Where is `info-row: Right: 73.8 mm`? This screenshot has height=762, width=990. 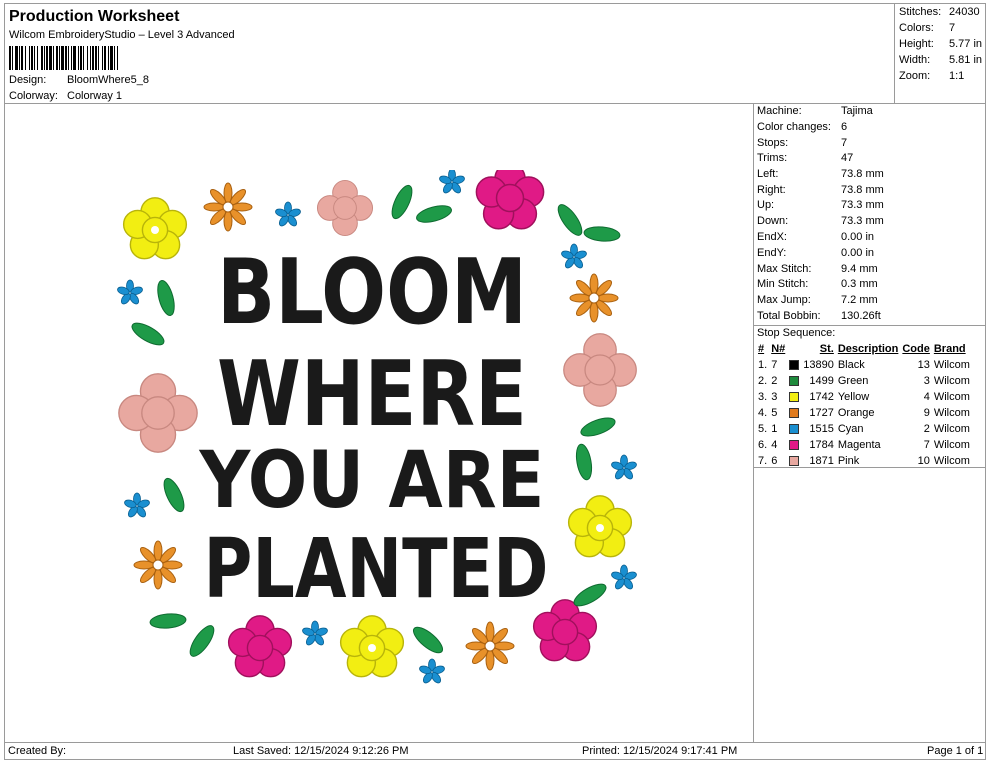
info-row: Right: 73.8 mm is located at coordinates (820, 190).